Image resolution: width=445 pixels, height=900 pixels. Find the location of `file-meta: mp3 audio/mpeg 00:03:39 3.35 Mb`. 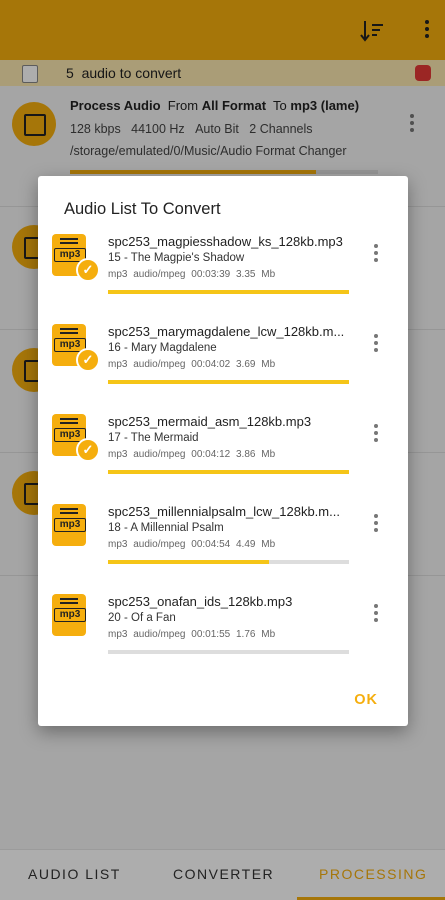

file-meta: mp3 audio/mpeg 00:03:39 3.35 Mb is located at coordinates (192, 274).